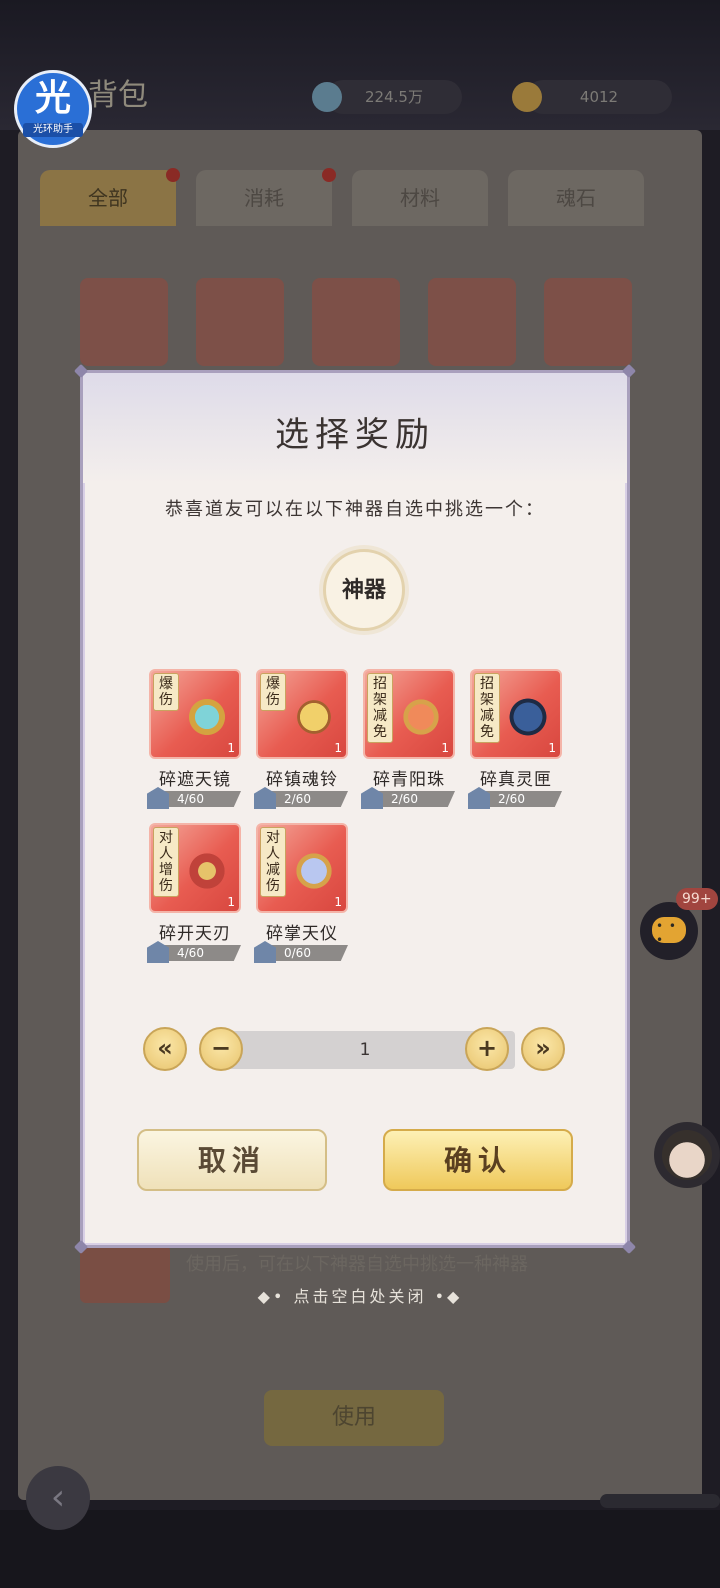  I want to click on use-button: 使用, so click(354, 1418).